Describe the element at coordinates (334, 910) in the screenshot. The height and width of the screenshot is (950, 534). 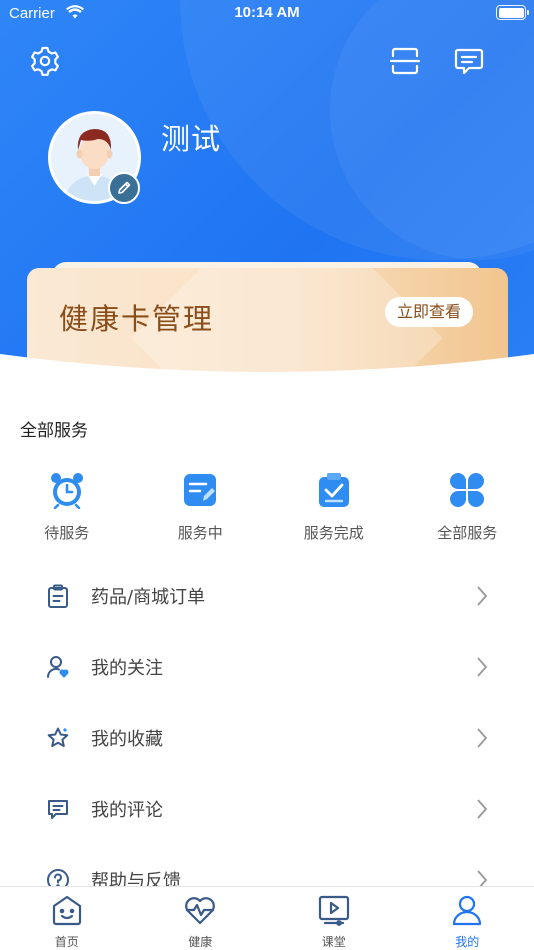
I see `video-class-icon` at that location.